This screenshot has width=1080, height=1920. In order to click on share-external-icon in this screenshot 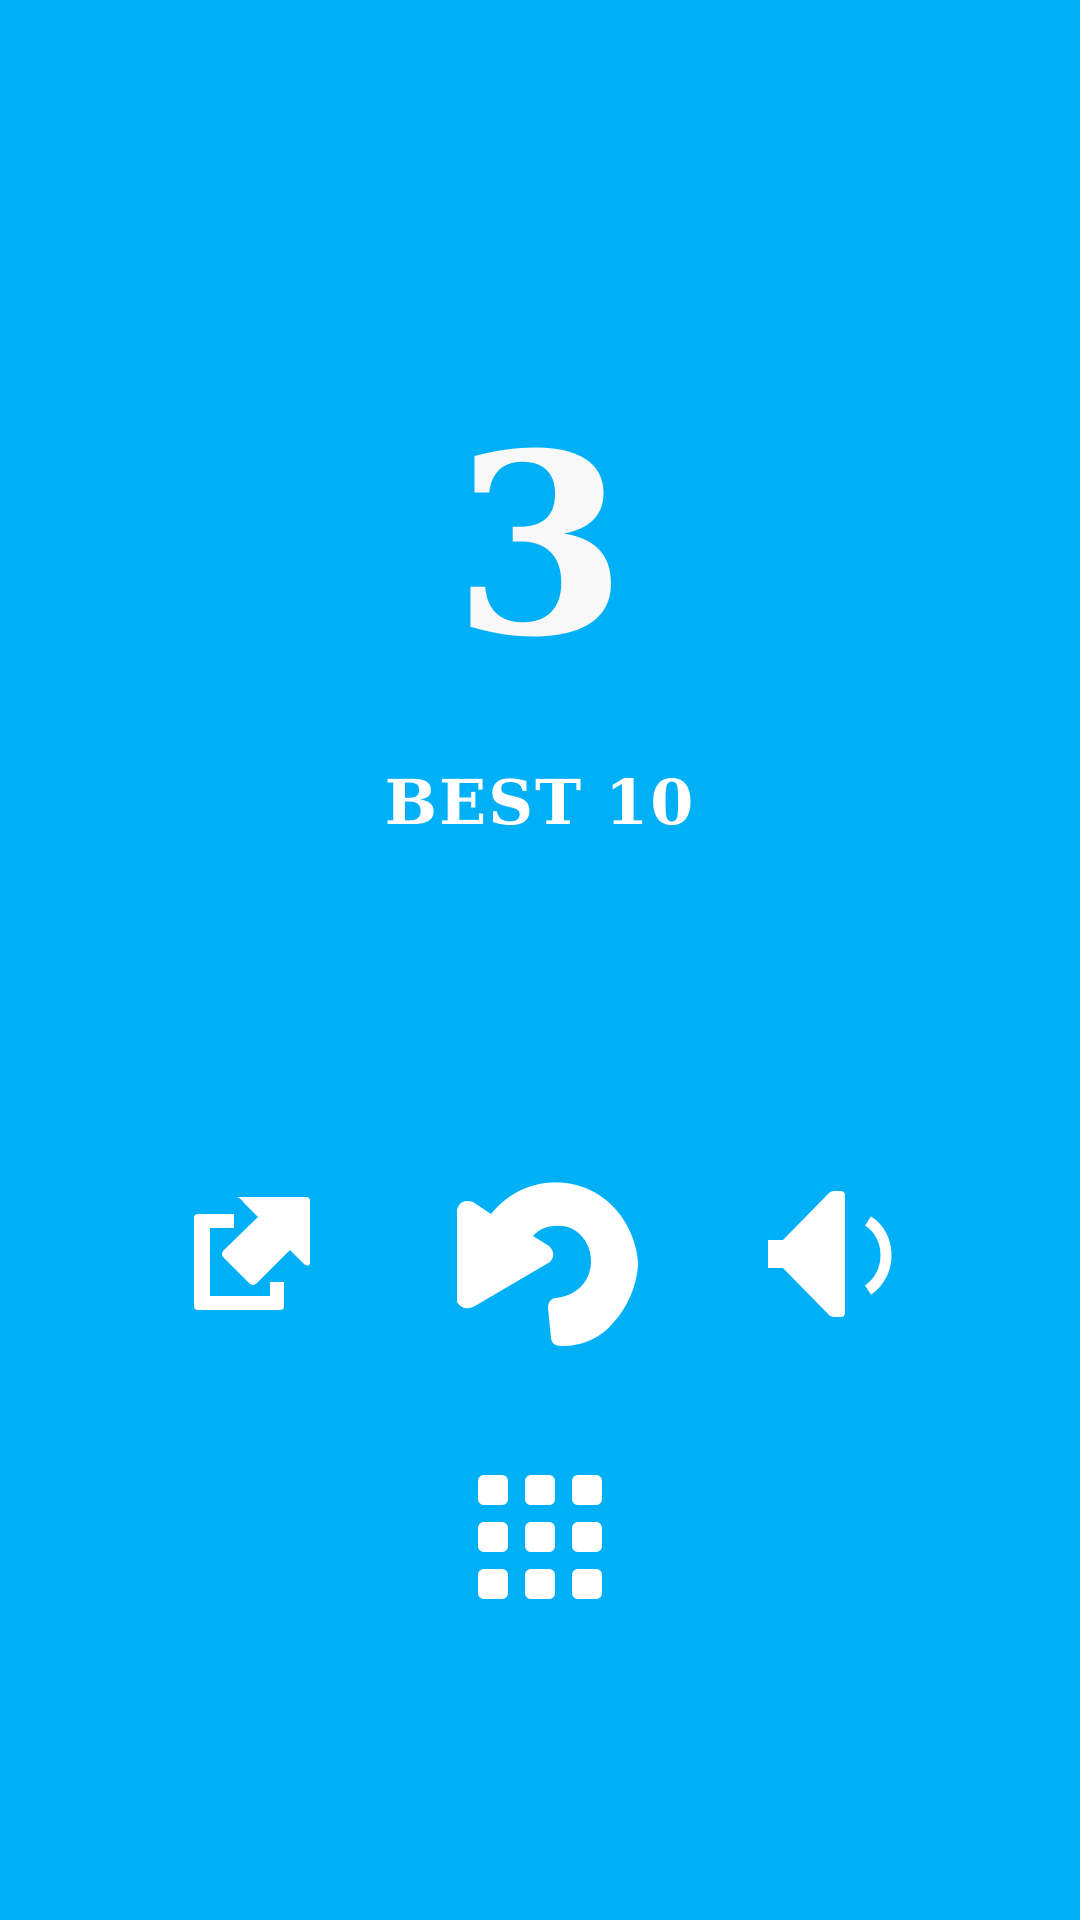, I will do `click(252, 1253)`.